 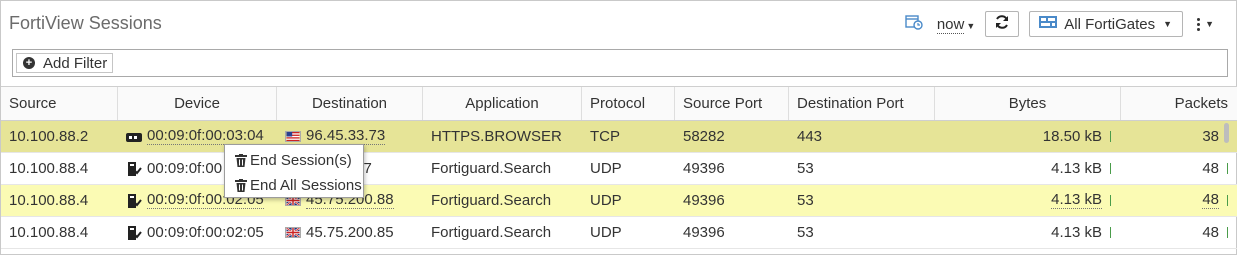 What do you see at coordinates (704, 136) in the screenshot?
I see `cell-source-port: 58282` at bounding box center [704, 136].